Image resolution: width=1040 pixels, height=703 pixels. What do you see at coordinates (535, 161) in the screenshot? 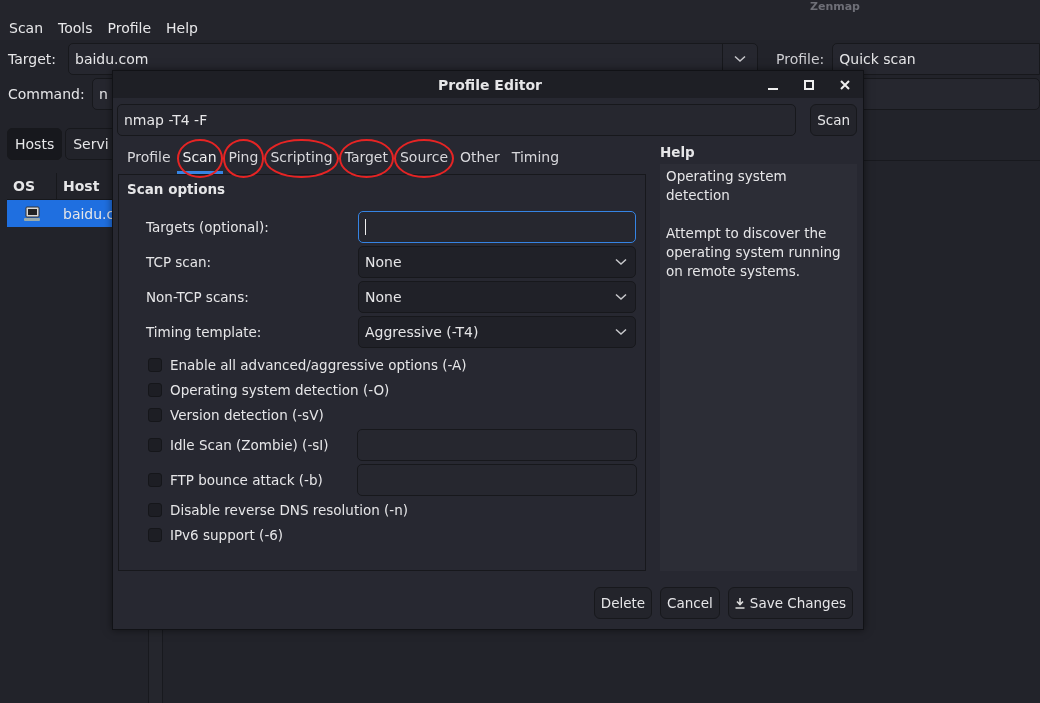
I see `tab: Timing` at bounding box center [535, 161].